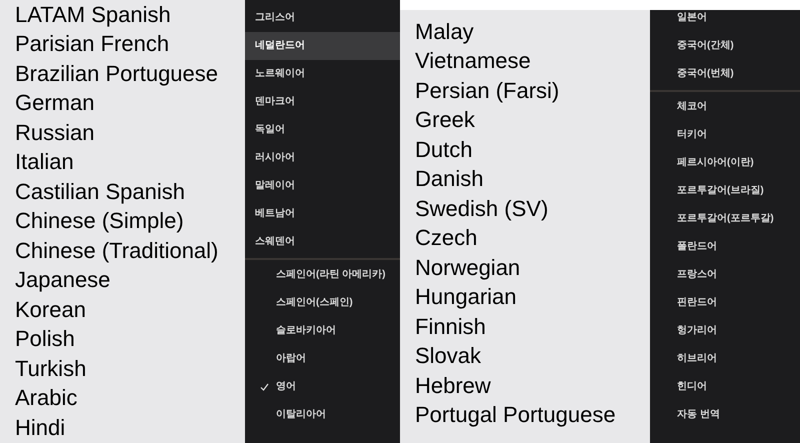 The height and width of the screenshot is (443, 800). What do you see at coordinates (466, 297) in the screenshot?
I see `language-name: Hungarian` at bounding box center [466, 297].